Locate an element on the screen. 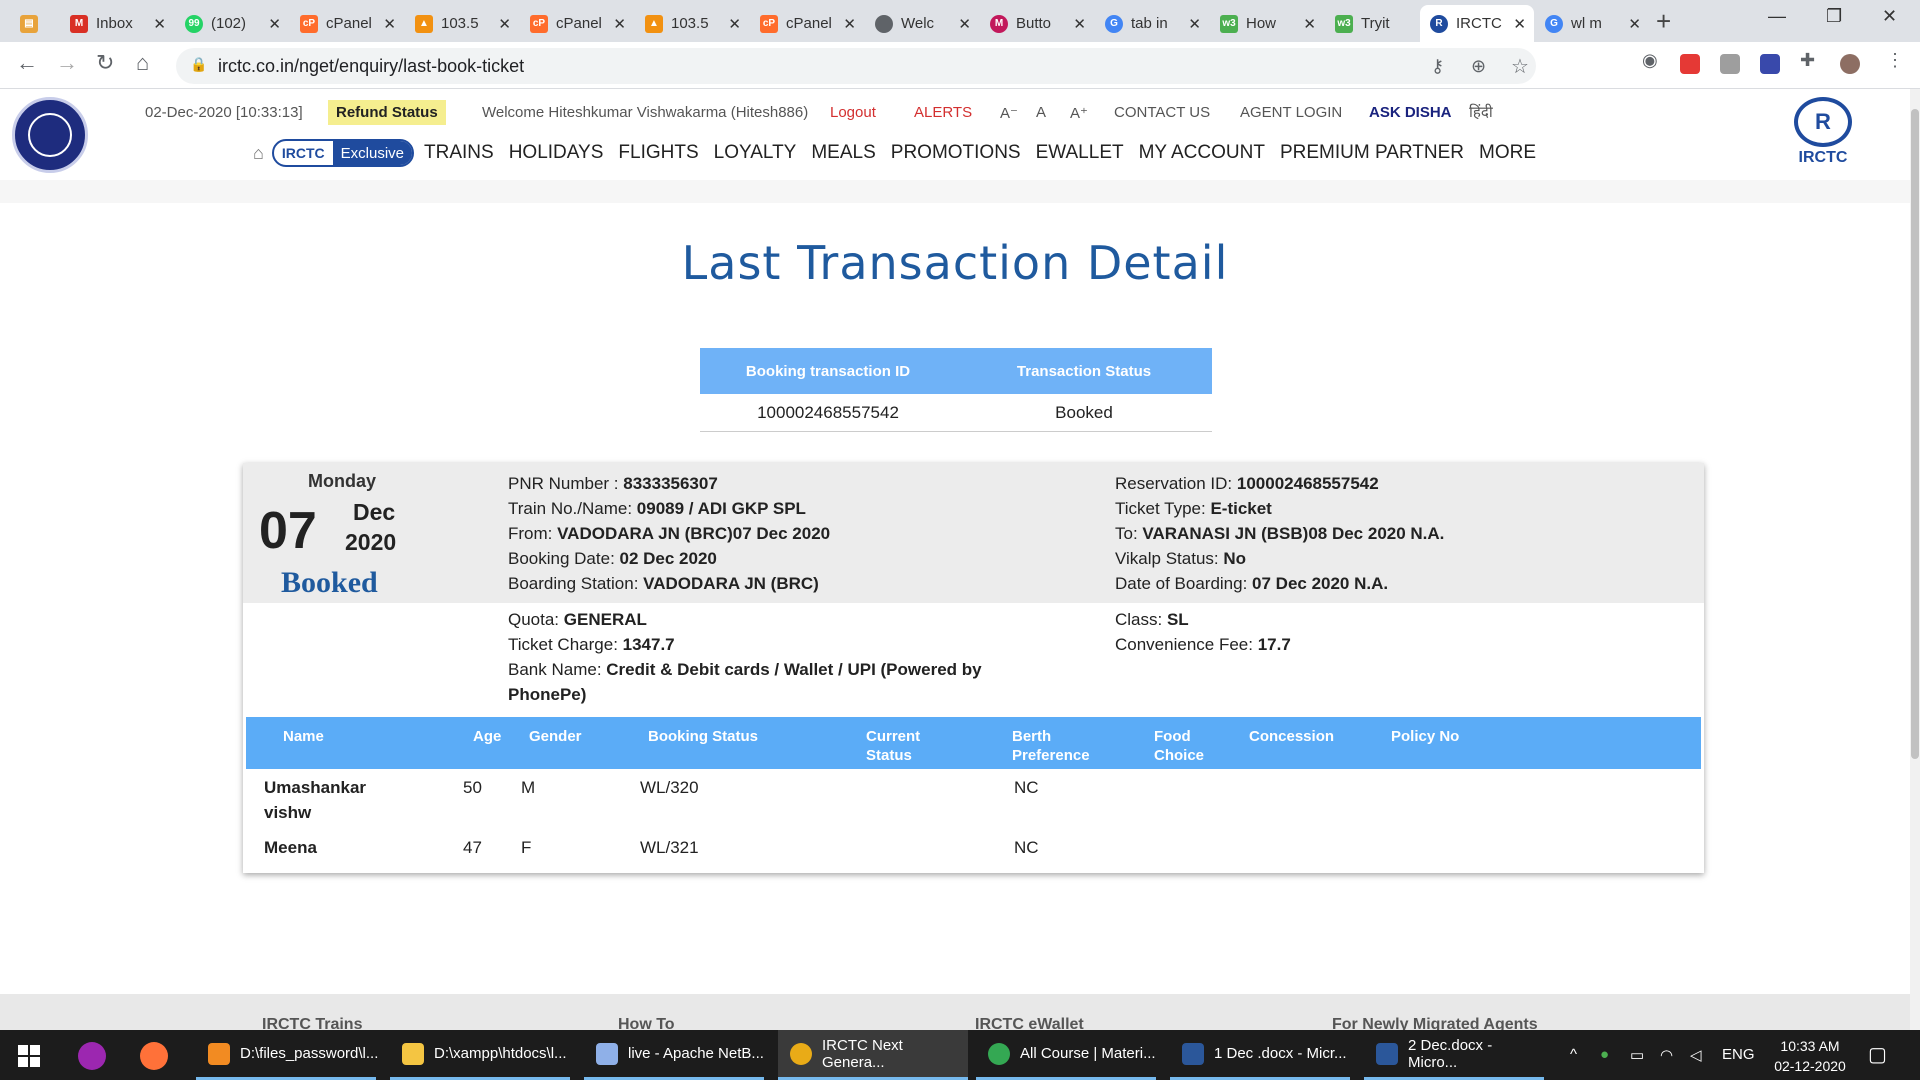 This screenshot has width=1920, height=1080. font-increase-button: A⁺ is located at coordinates (1079, 113).